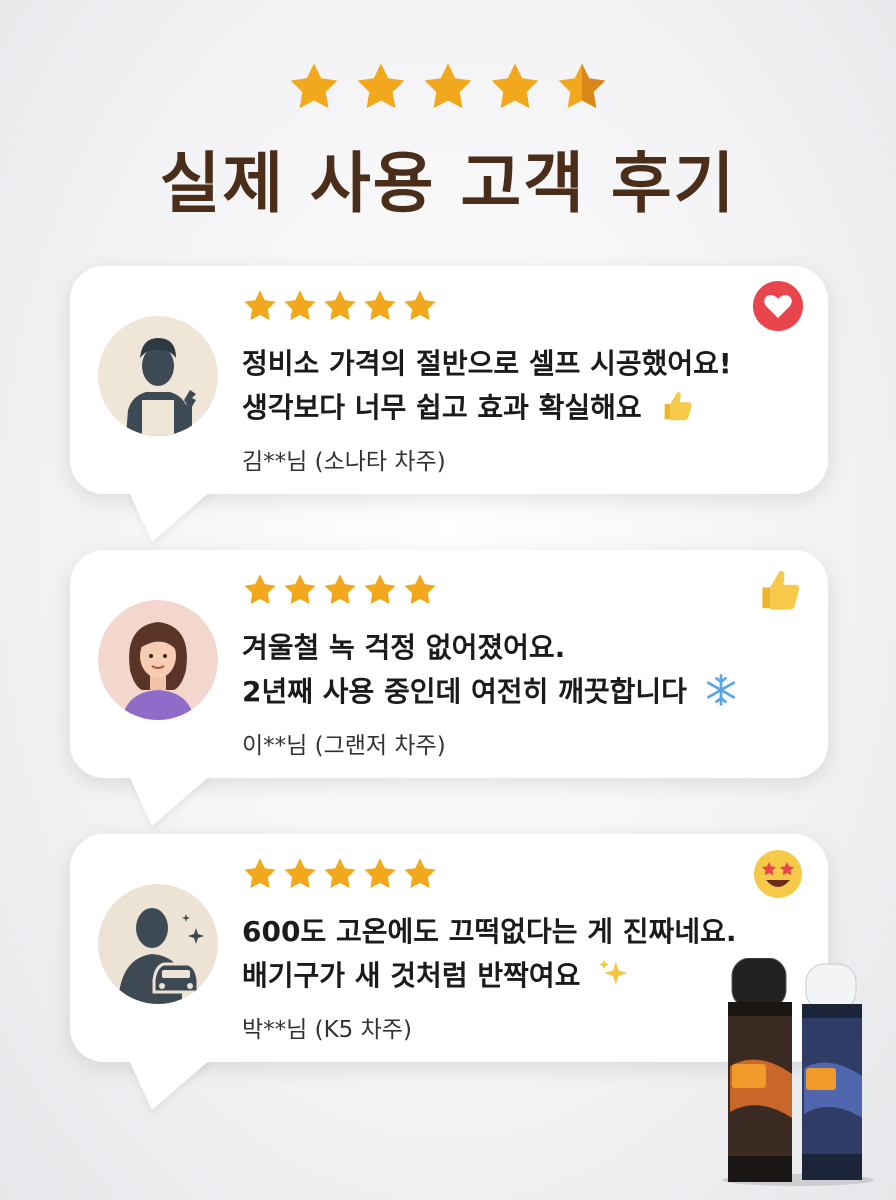 The width and height of the screenshot is (896, 1200). Describe the element at coordinates (721, 693) in the screenshot. I see `snowflake-icon` at that location.